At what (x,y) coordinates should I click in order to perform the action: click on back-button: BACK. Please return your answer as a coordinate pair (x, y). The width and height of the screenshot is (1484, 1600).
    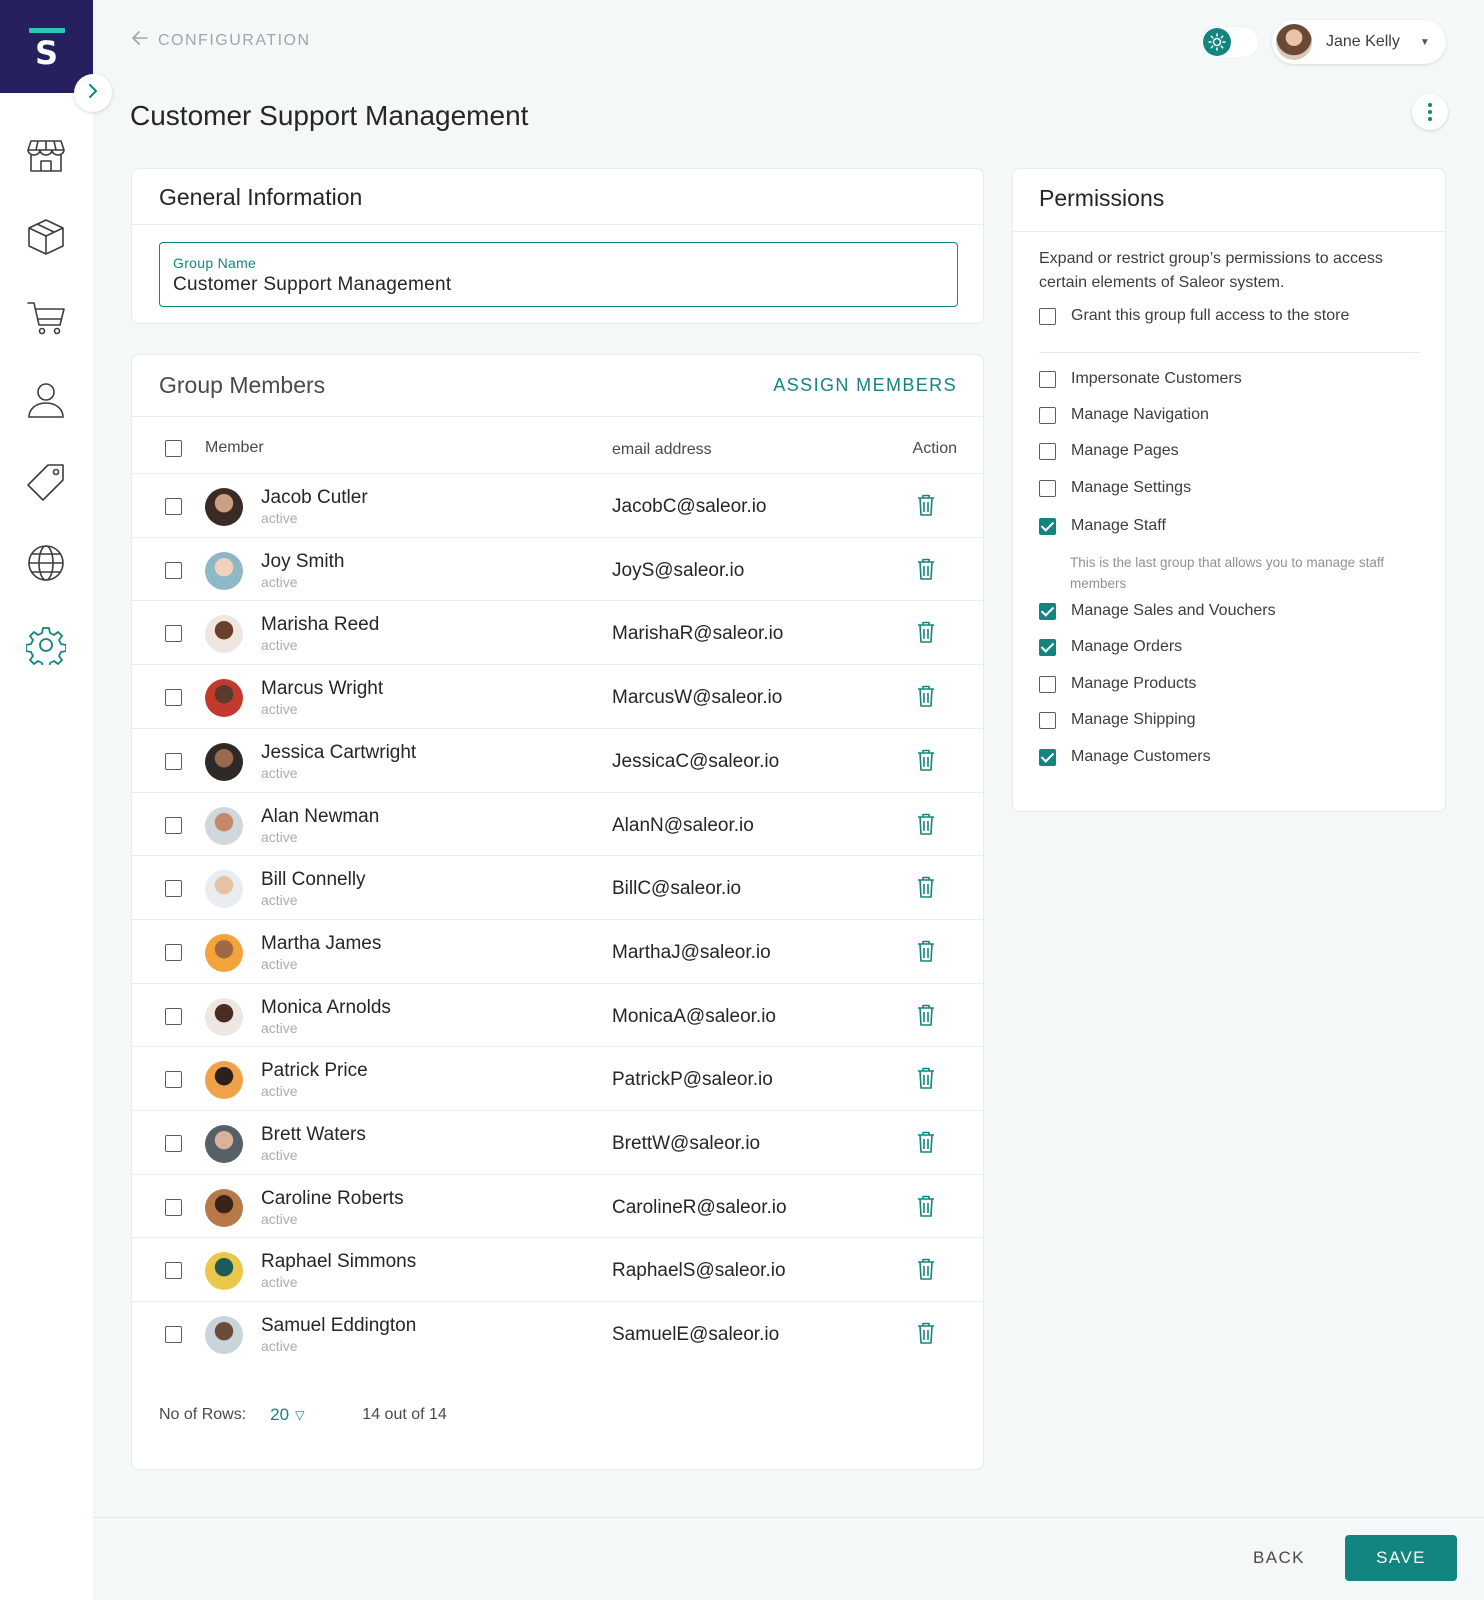
    Looking at the image, I should click on (1279, 1558).